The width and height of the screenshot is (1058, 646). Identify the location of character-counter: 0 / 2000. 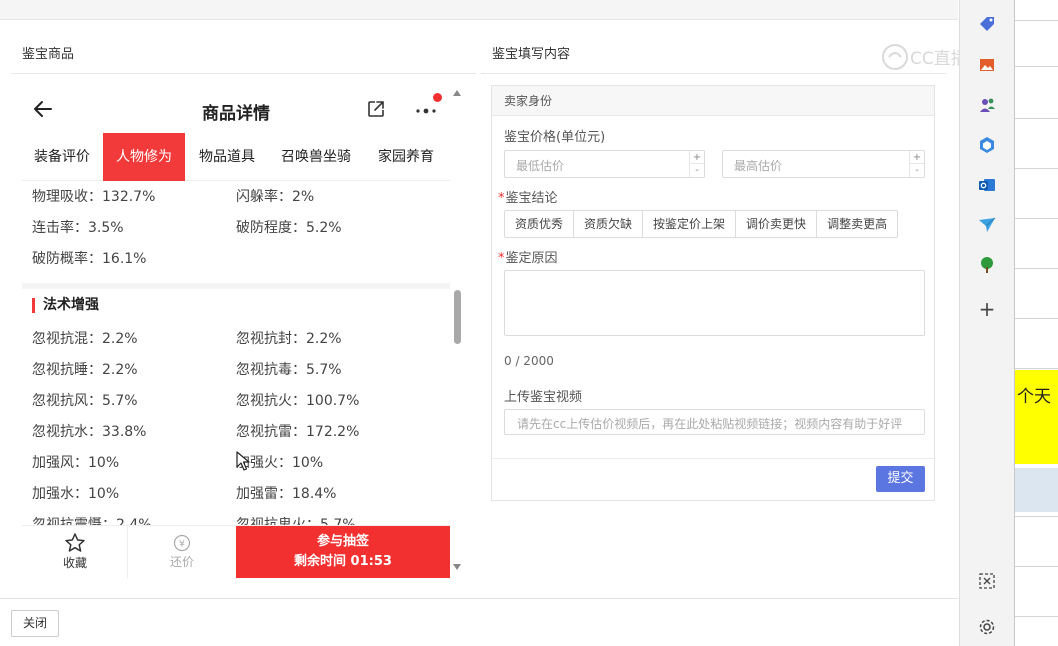
(529, 361).